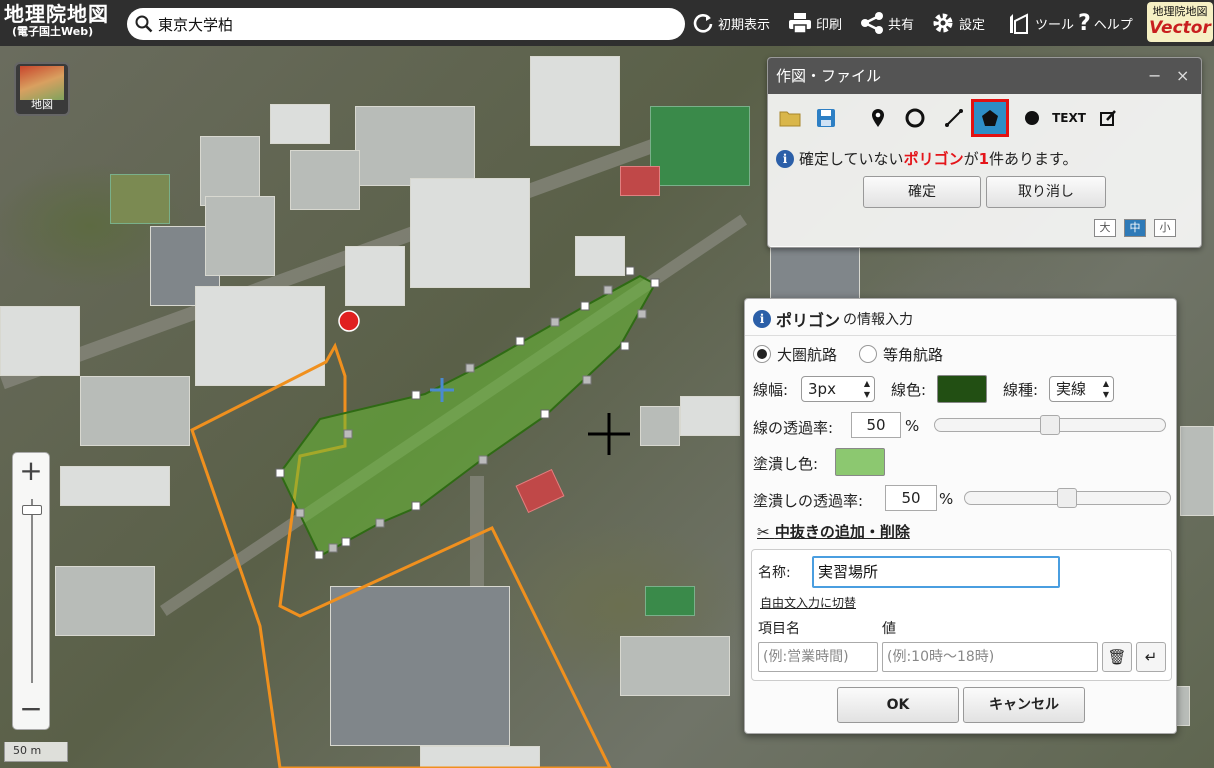 Image resolution: width=1214 pixels, height=768 pixels. Describe the element at coordinates (833, 319) in the screenshot. I see `polygon-panel-title: i ポリゴン の情報入力` at that location.